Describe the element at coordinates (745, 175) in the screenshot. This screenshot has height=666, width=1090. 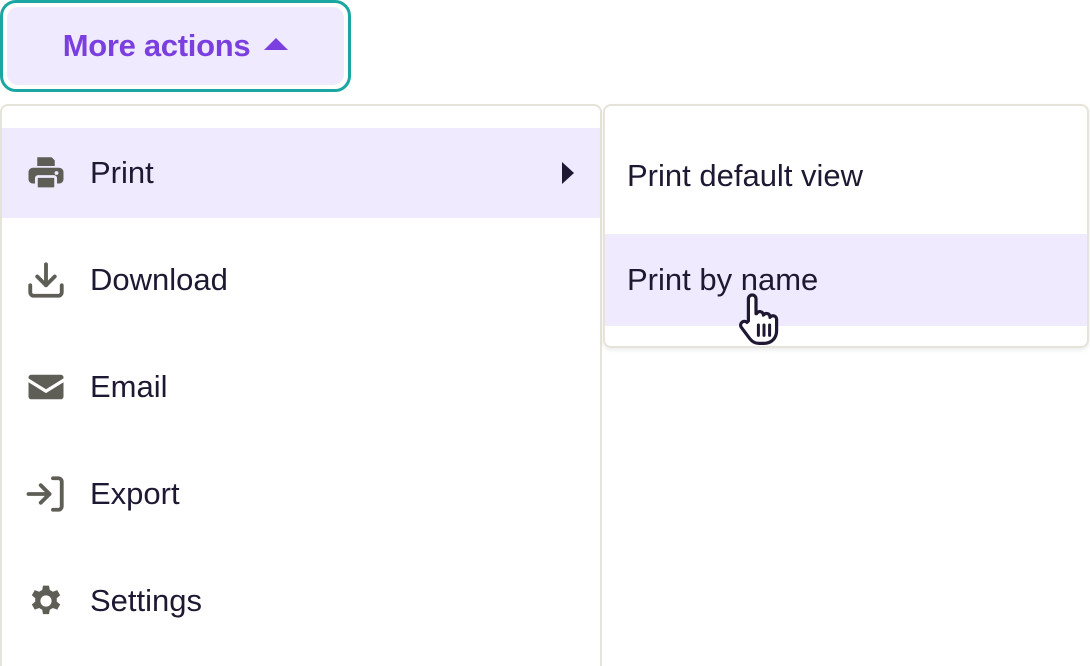
I see `submenu-item-label: Print default view` at that location.